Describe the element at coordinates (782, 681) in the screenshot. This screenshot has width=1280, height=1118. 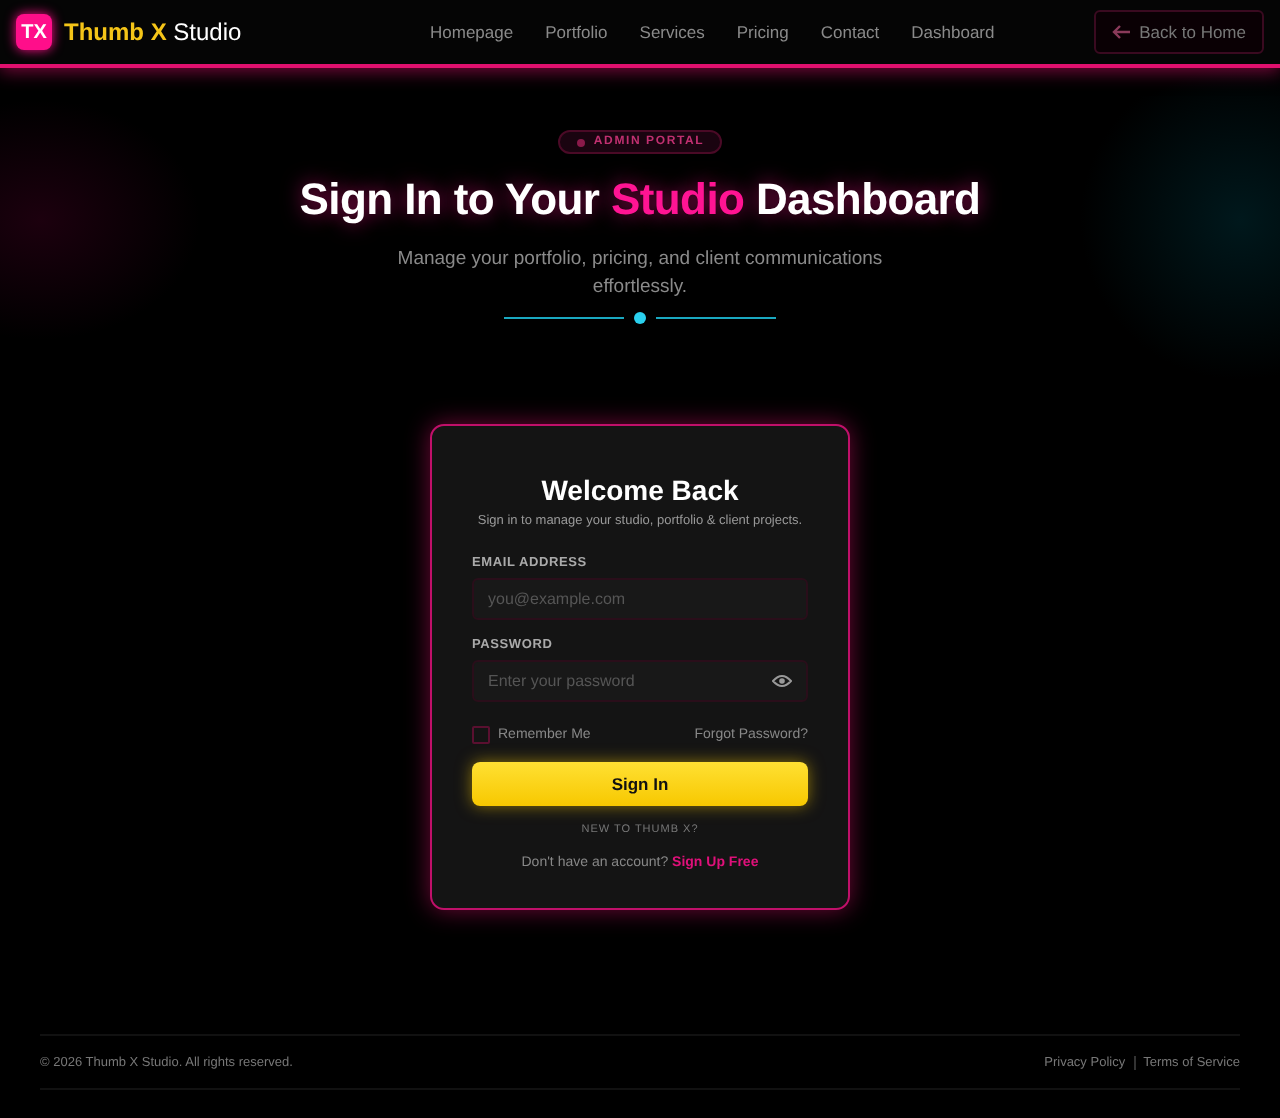
I see `eye-icon` at that location.